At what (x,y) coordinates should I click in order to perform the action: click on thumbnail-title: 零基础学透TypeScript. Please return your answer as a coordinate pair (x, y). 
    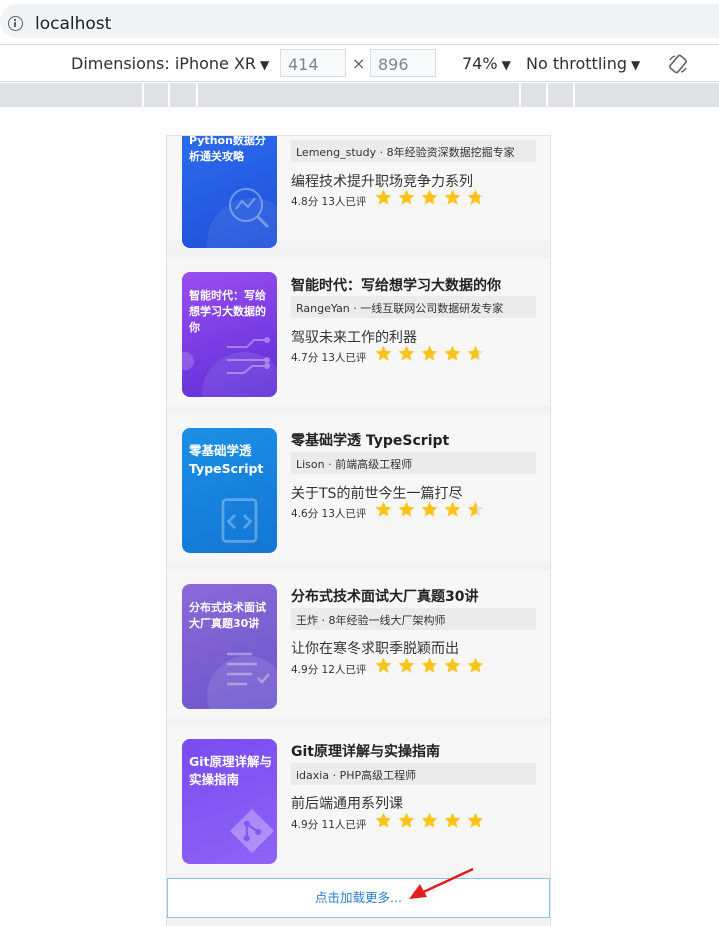
    Looking at the image, I should click on (226, 459).